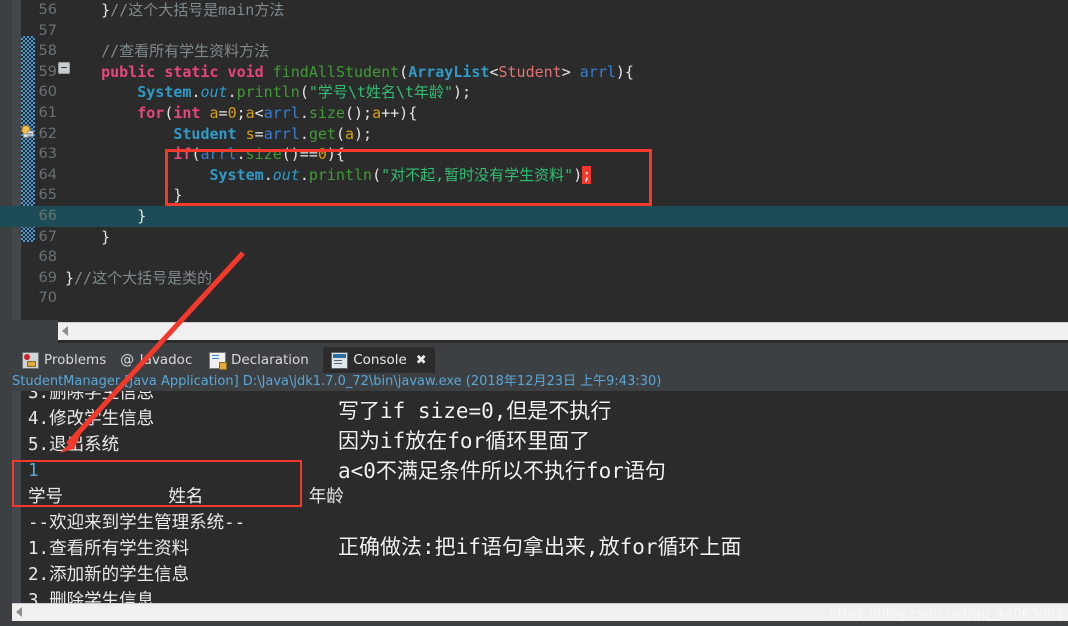 The image size is (1068, 626). Describe the element at coordinates (151, 112) in the screenshot. I see `code-token: for` at that location.